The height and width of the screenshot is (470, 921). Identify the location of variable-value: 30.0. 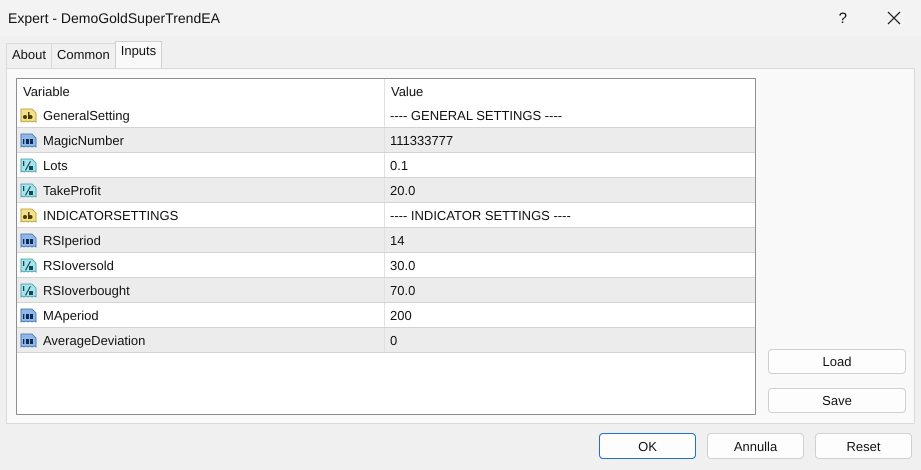
(403, 265).